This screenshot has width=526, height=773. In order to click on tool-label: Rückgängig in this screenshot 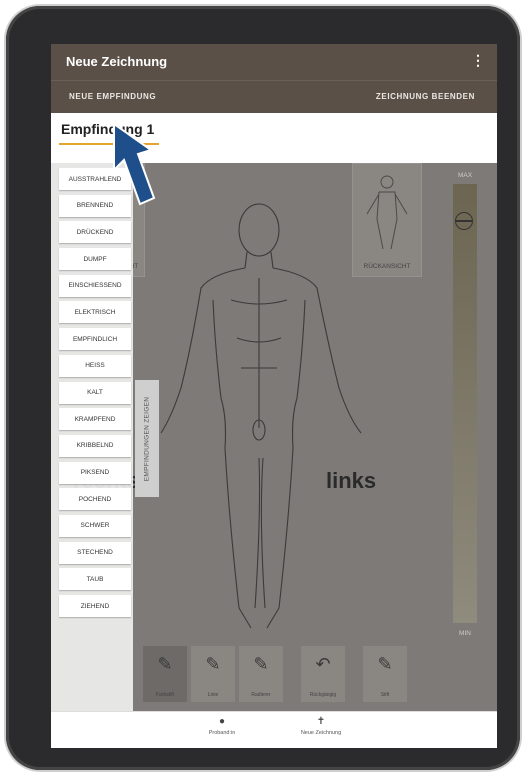, I will do `click(323, 695)`.